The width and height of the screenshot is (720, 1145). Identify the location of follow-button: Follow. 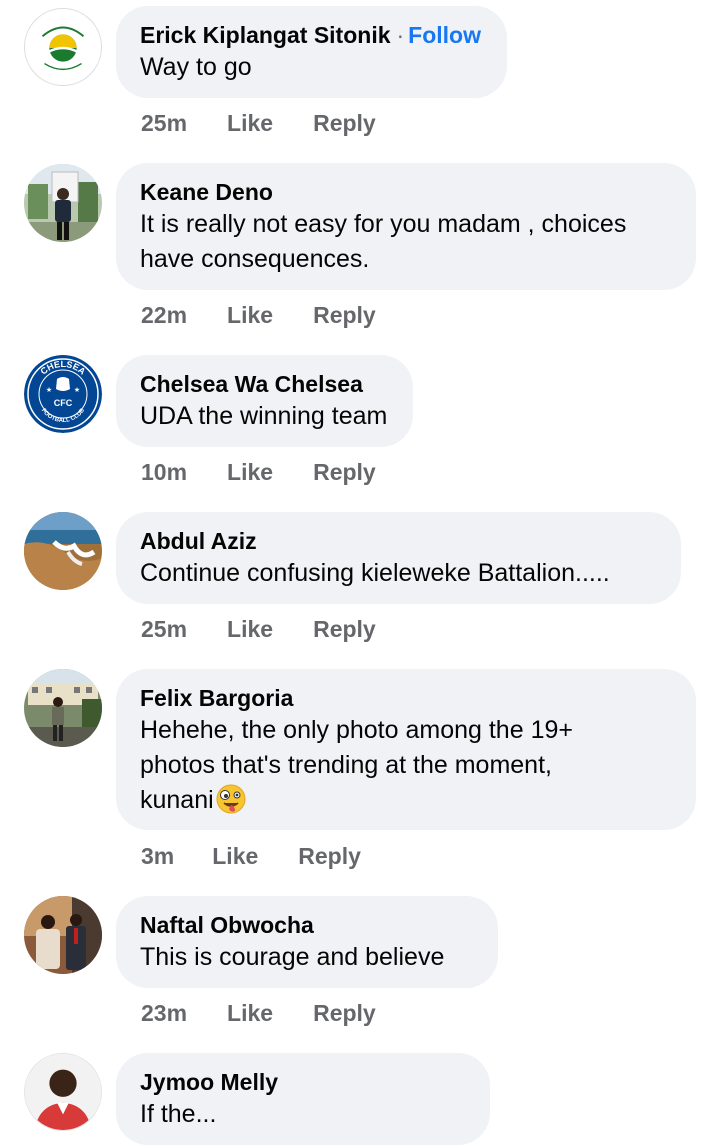
(444, 35).